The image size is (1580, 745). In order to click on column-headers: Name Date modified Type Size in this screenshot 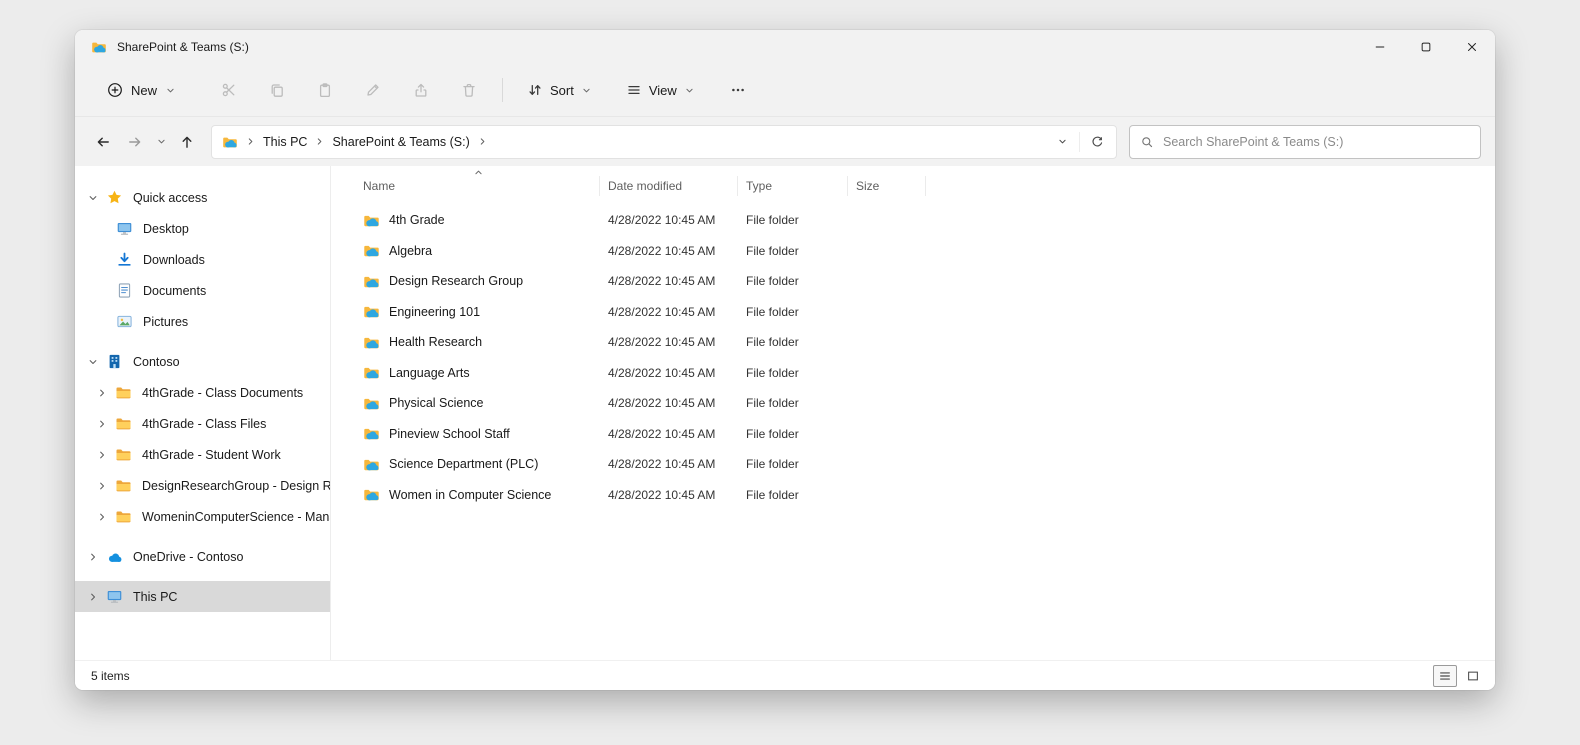, I will do `click(925, 186)`.